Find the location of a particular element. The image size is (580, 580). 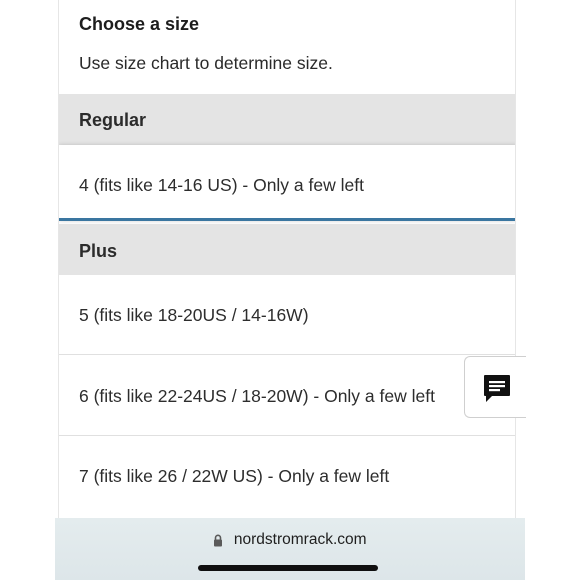

size-option-4: 4 (fits like 14-16 US) - Only a few left is located at coordinates (287, 183).